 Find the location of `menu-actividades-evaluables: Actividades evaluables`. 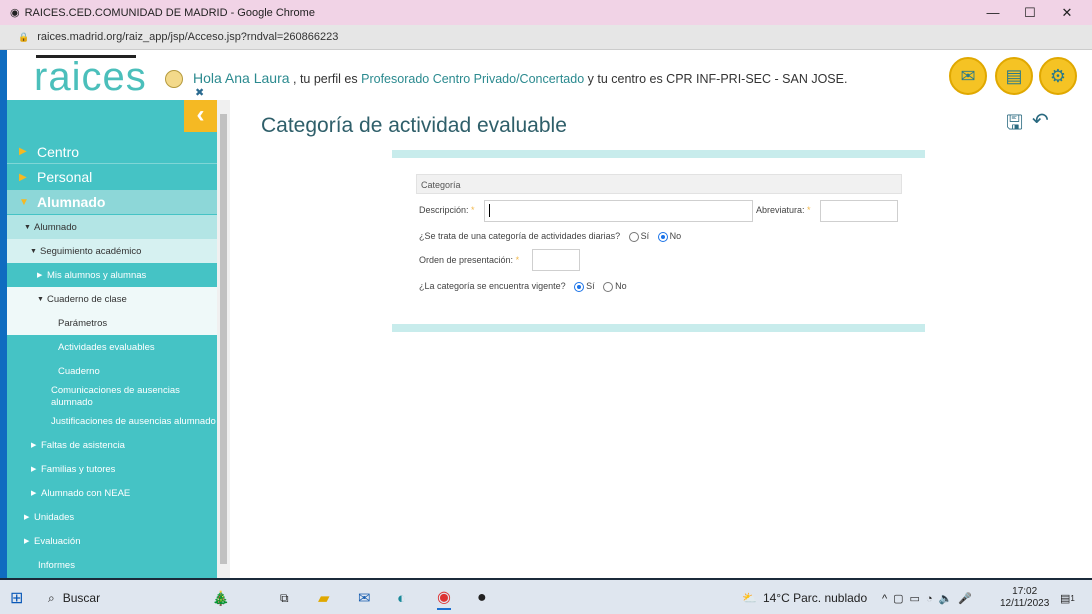

menu-actividades-evaluables: Actividades evaluables is located at coordinates (112, 347).